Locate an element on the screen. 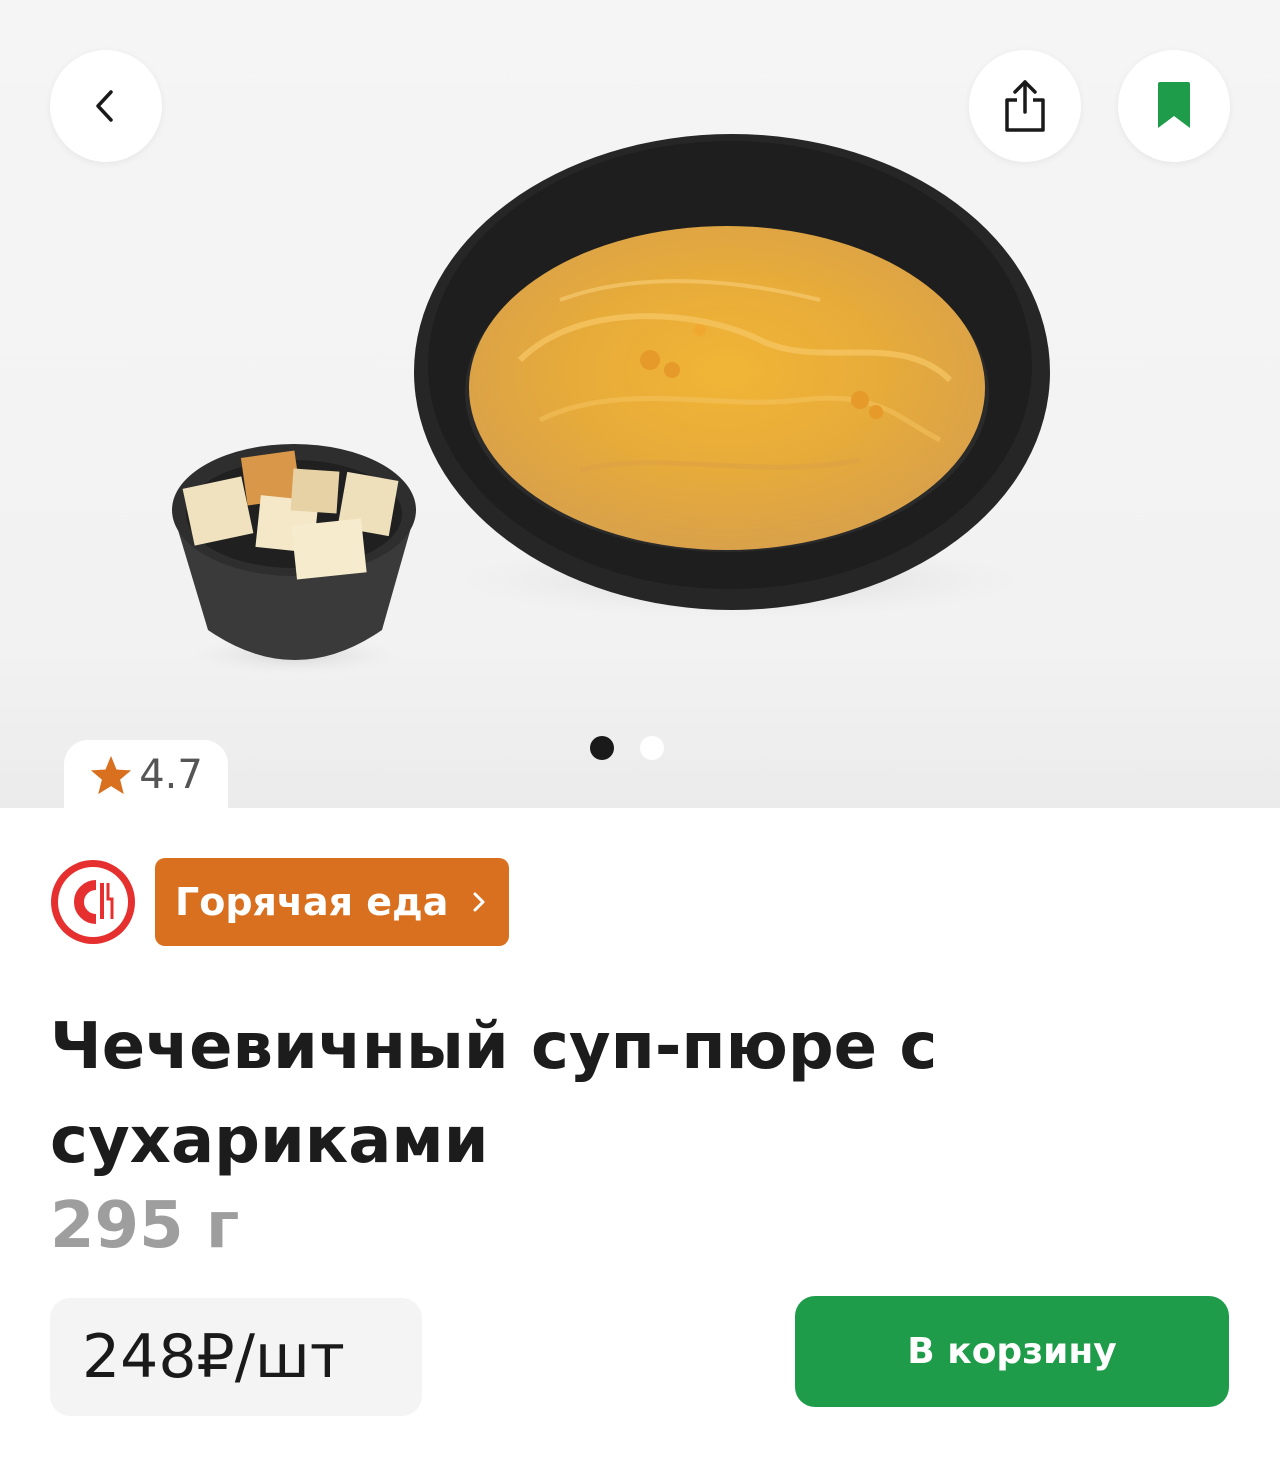 Image resolution: width=1280 pixels, height=1473 pixels. pagination-dot-active is located at coordinates (602, 748).